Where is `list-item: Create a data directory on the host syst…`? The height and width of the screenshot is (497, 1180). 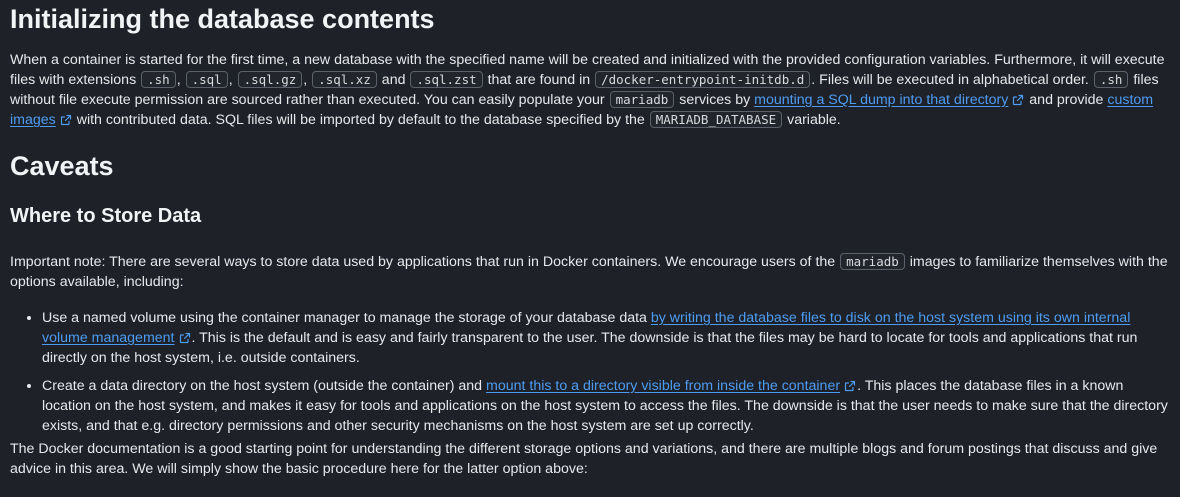
list-item: Create a data directory on the host syst… is located at coordinates (607, 406).